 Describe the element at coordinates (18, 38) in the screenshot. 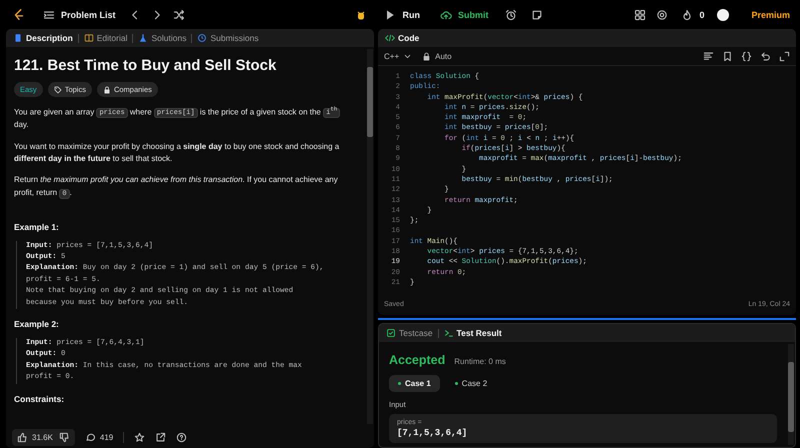

I see `document-icon` at that location.